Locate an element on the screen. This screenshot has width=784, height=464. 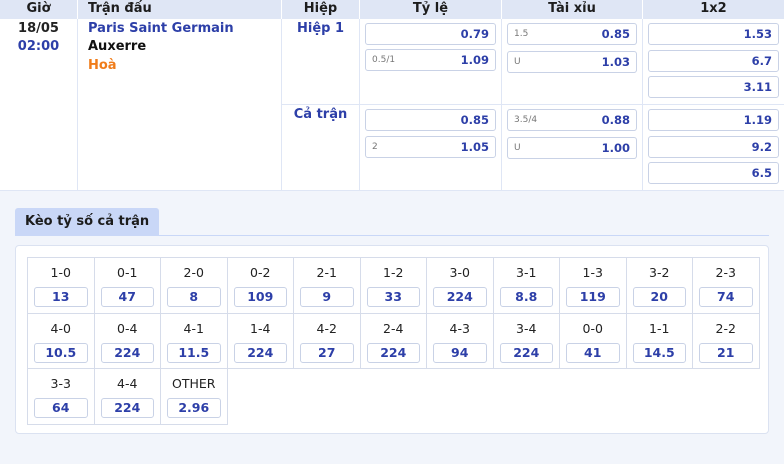
score-odds-button: 64 is located at coordinates (61, 408).